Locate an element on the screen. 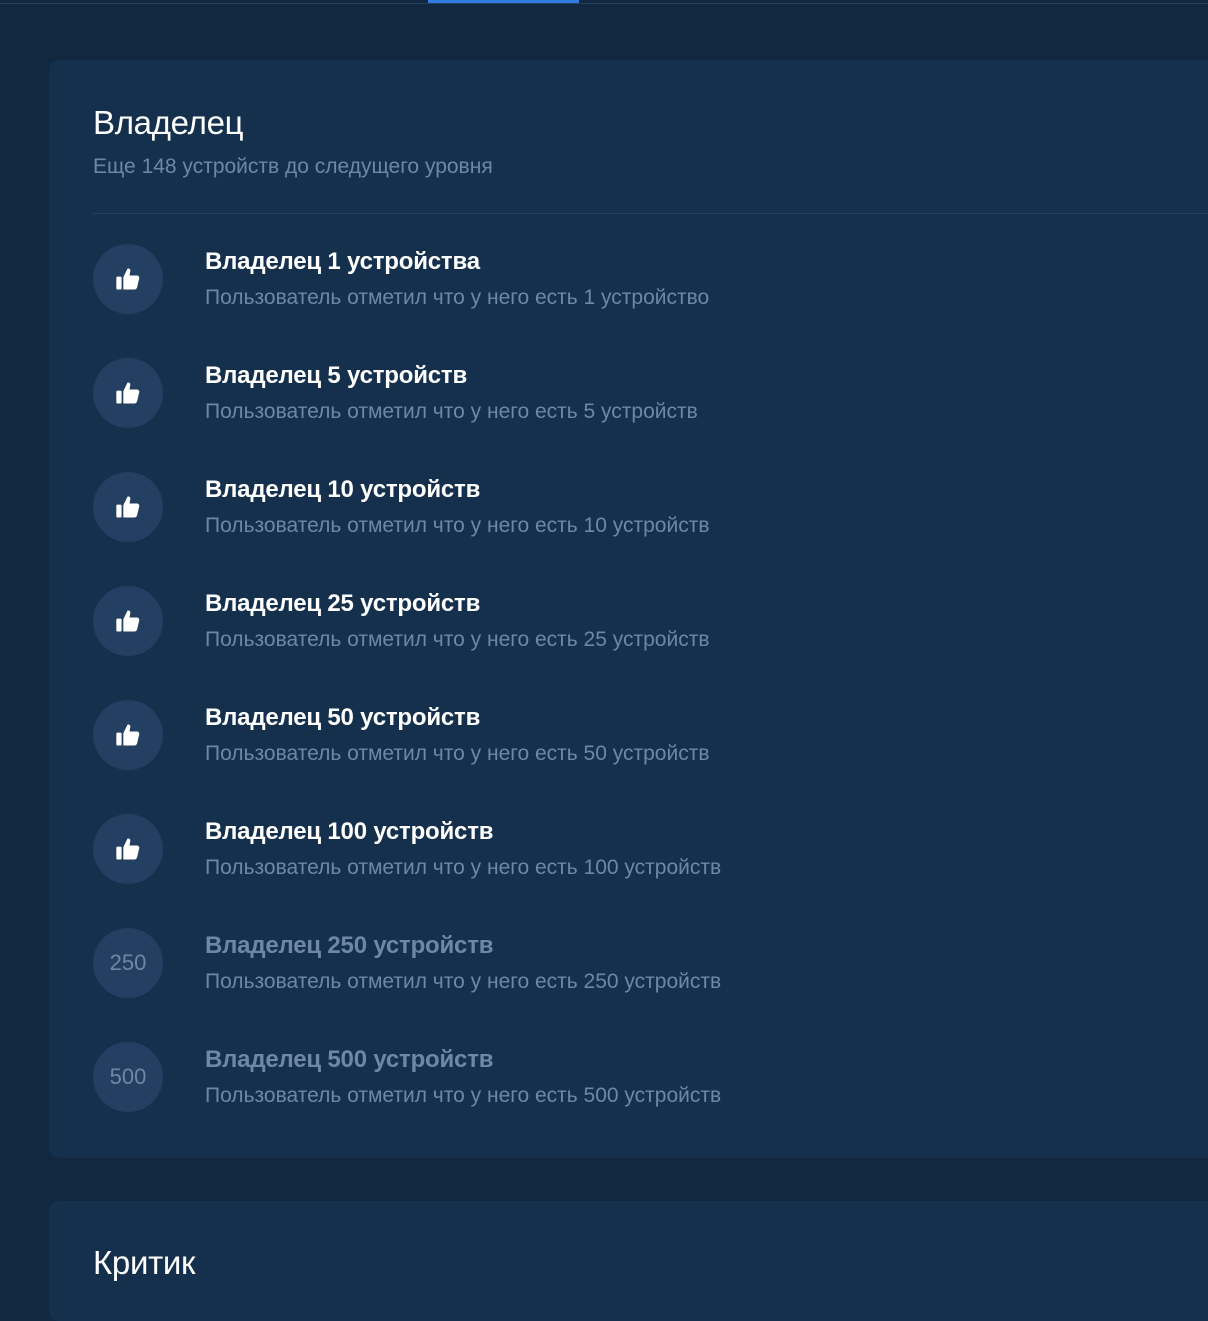 The height and width of the screenshot is (1321, 1208). achievement-title: Владелец 500 устройств is located at coordinates (349, 1059).